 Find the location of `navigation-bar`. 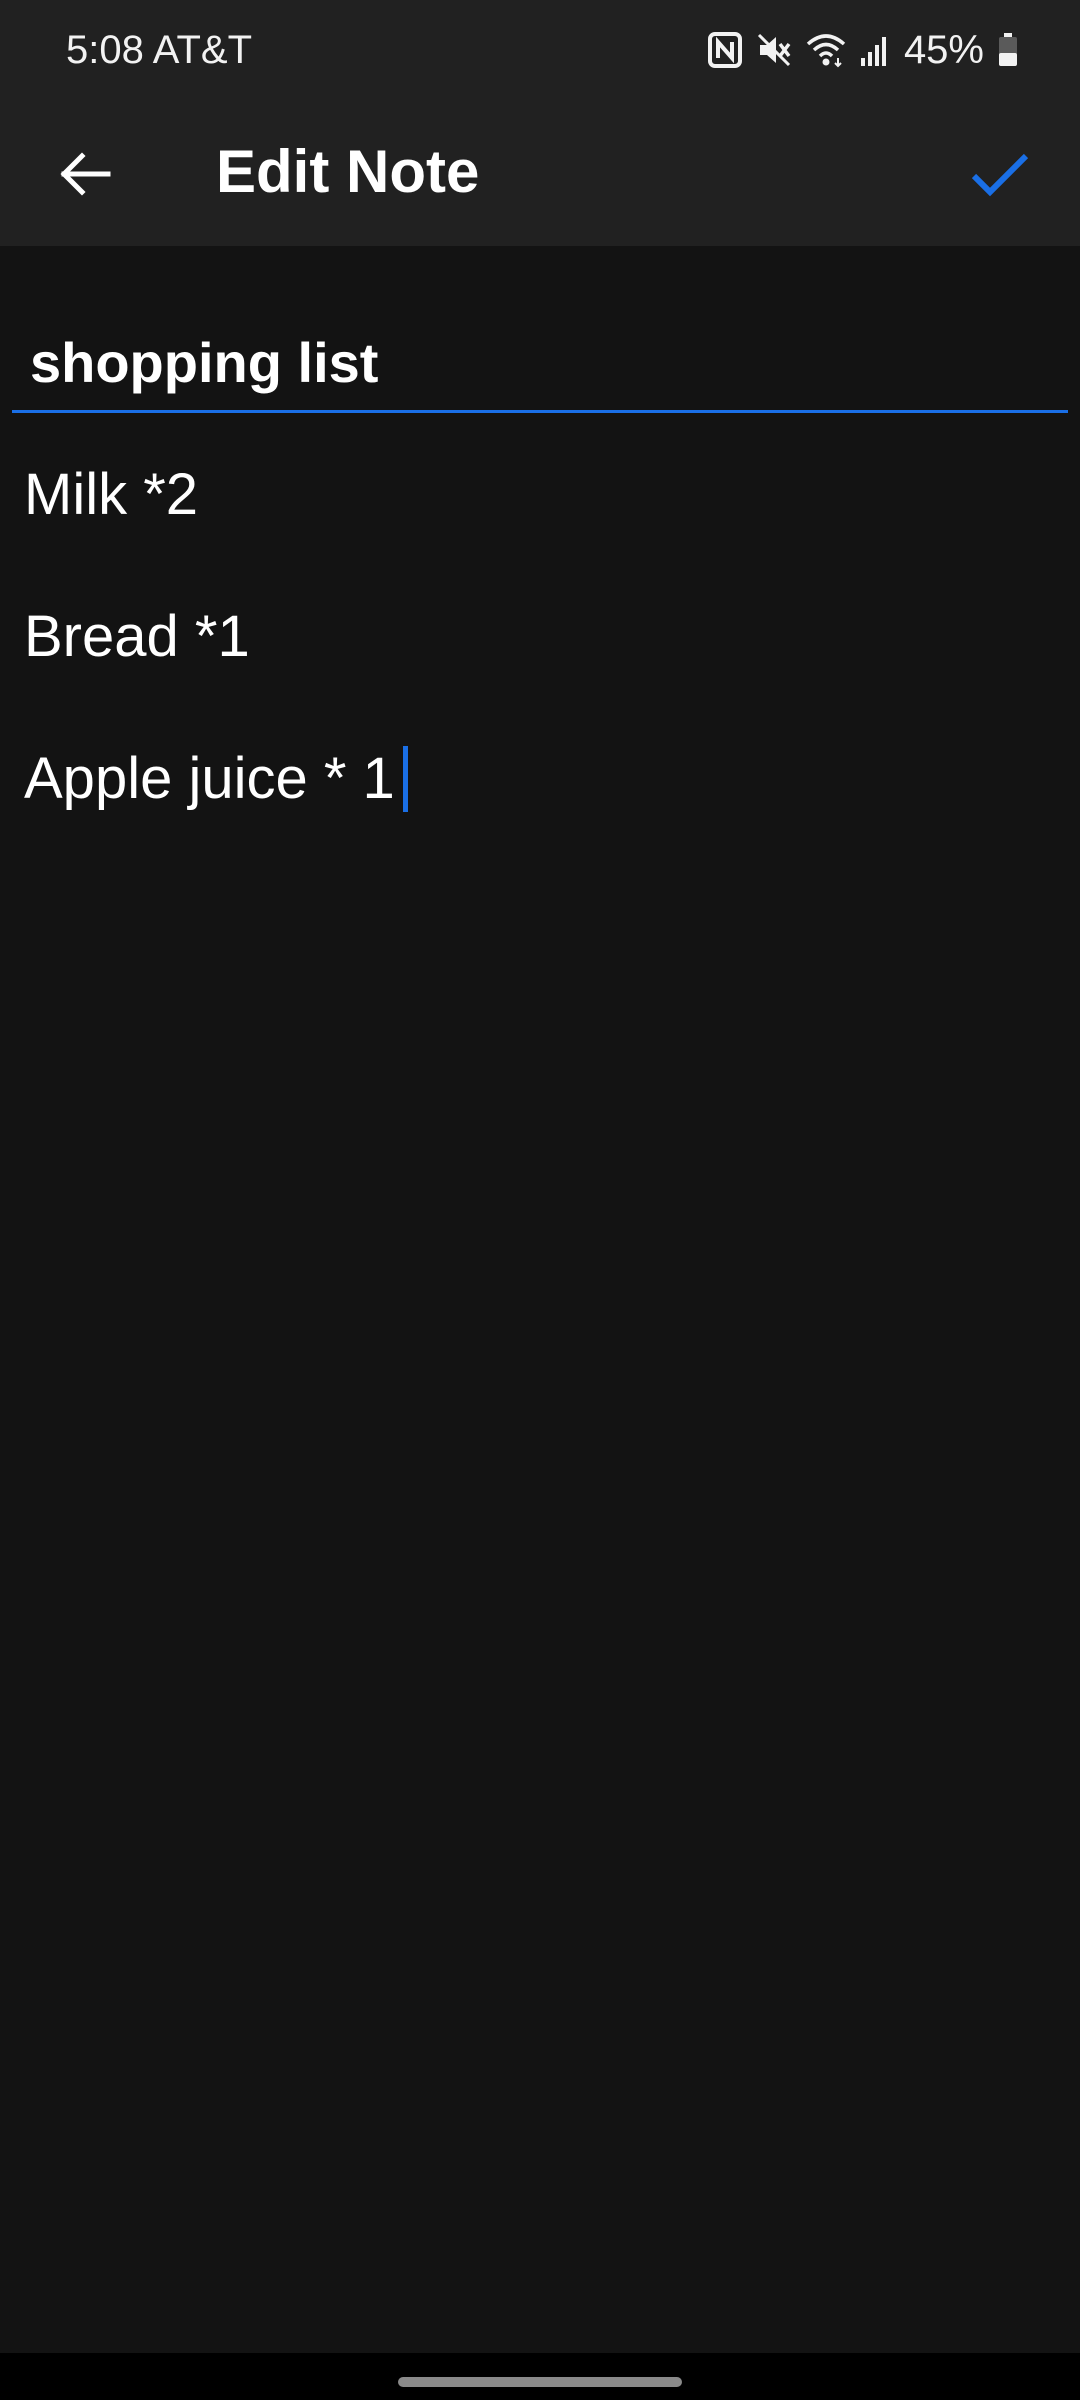

navigation-bar is located at coordinates (540, 2376).